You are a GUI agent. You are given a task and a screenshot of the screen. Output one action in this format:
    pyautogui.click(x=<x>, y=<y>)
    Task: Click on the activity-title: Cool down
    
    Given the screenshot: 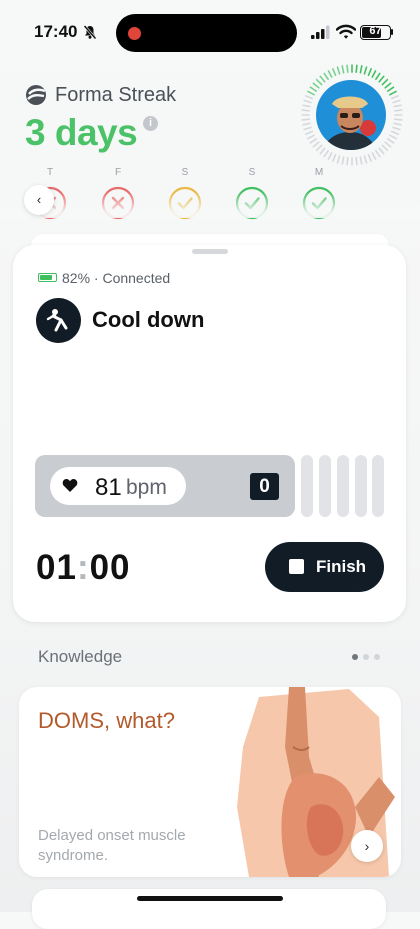 What is the action you would take?
    pyautogui.click(x=148, y=319)
    